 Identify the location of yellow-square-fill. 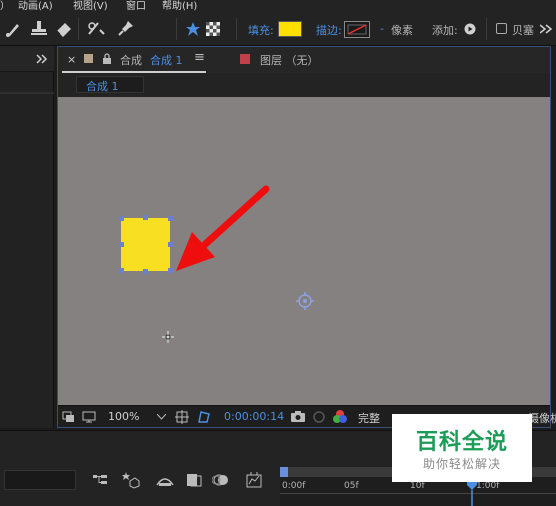
(145, 244).